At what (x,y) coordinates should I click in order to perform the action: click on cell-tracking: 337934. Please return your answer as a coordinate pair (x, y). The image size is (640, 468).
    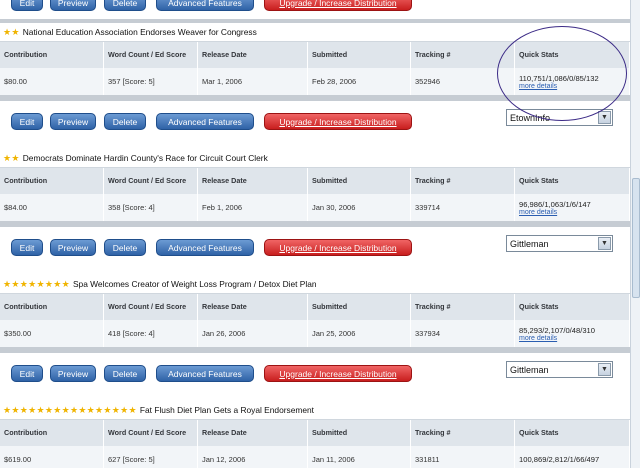
    Looking at the image, I should click on (463, 333).